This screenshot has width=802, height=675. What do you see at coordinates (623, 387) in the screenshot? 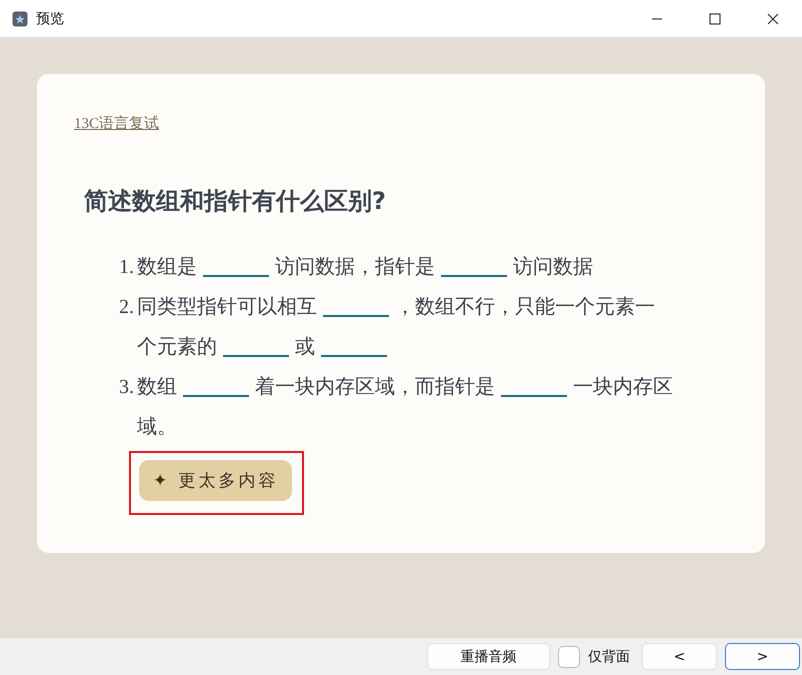
I see `item-text: 一块内存区` at bounding box center [623, 387].